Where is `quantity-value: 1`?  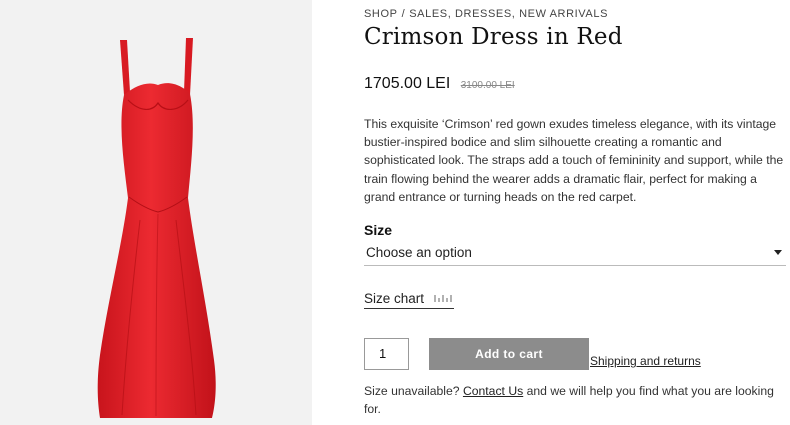 quantity-value: 1 is located at coordinates (383, 353).